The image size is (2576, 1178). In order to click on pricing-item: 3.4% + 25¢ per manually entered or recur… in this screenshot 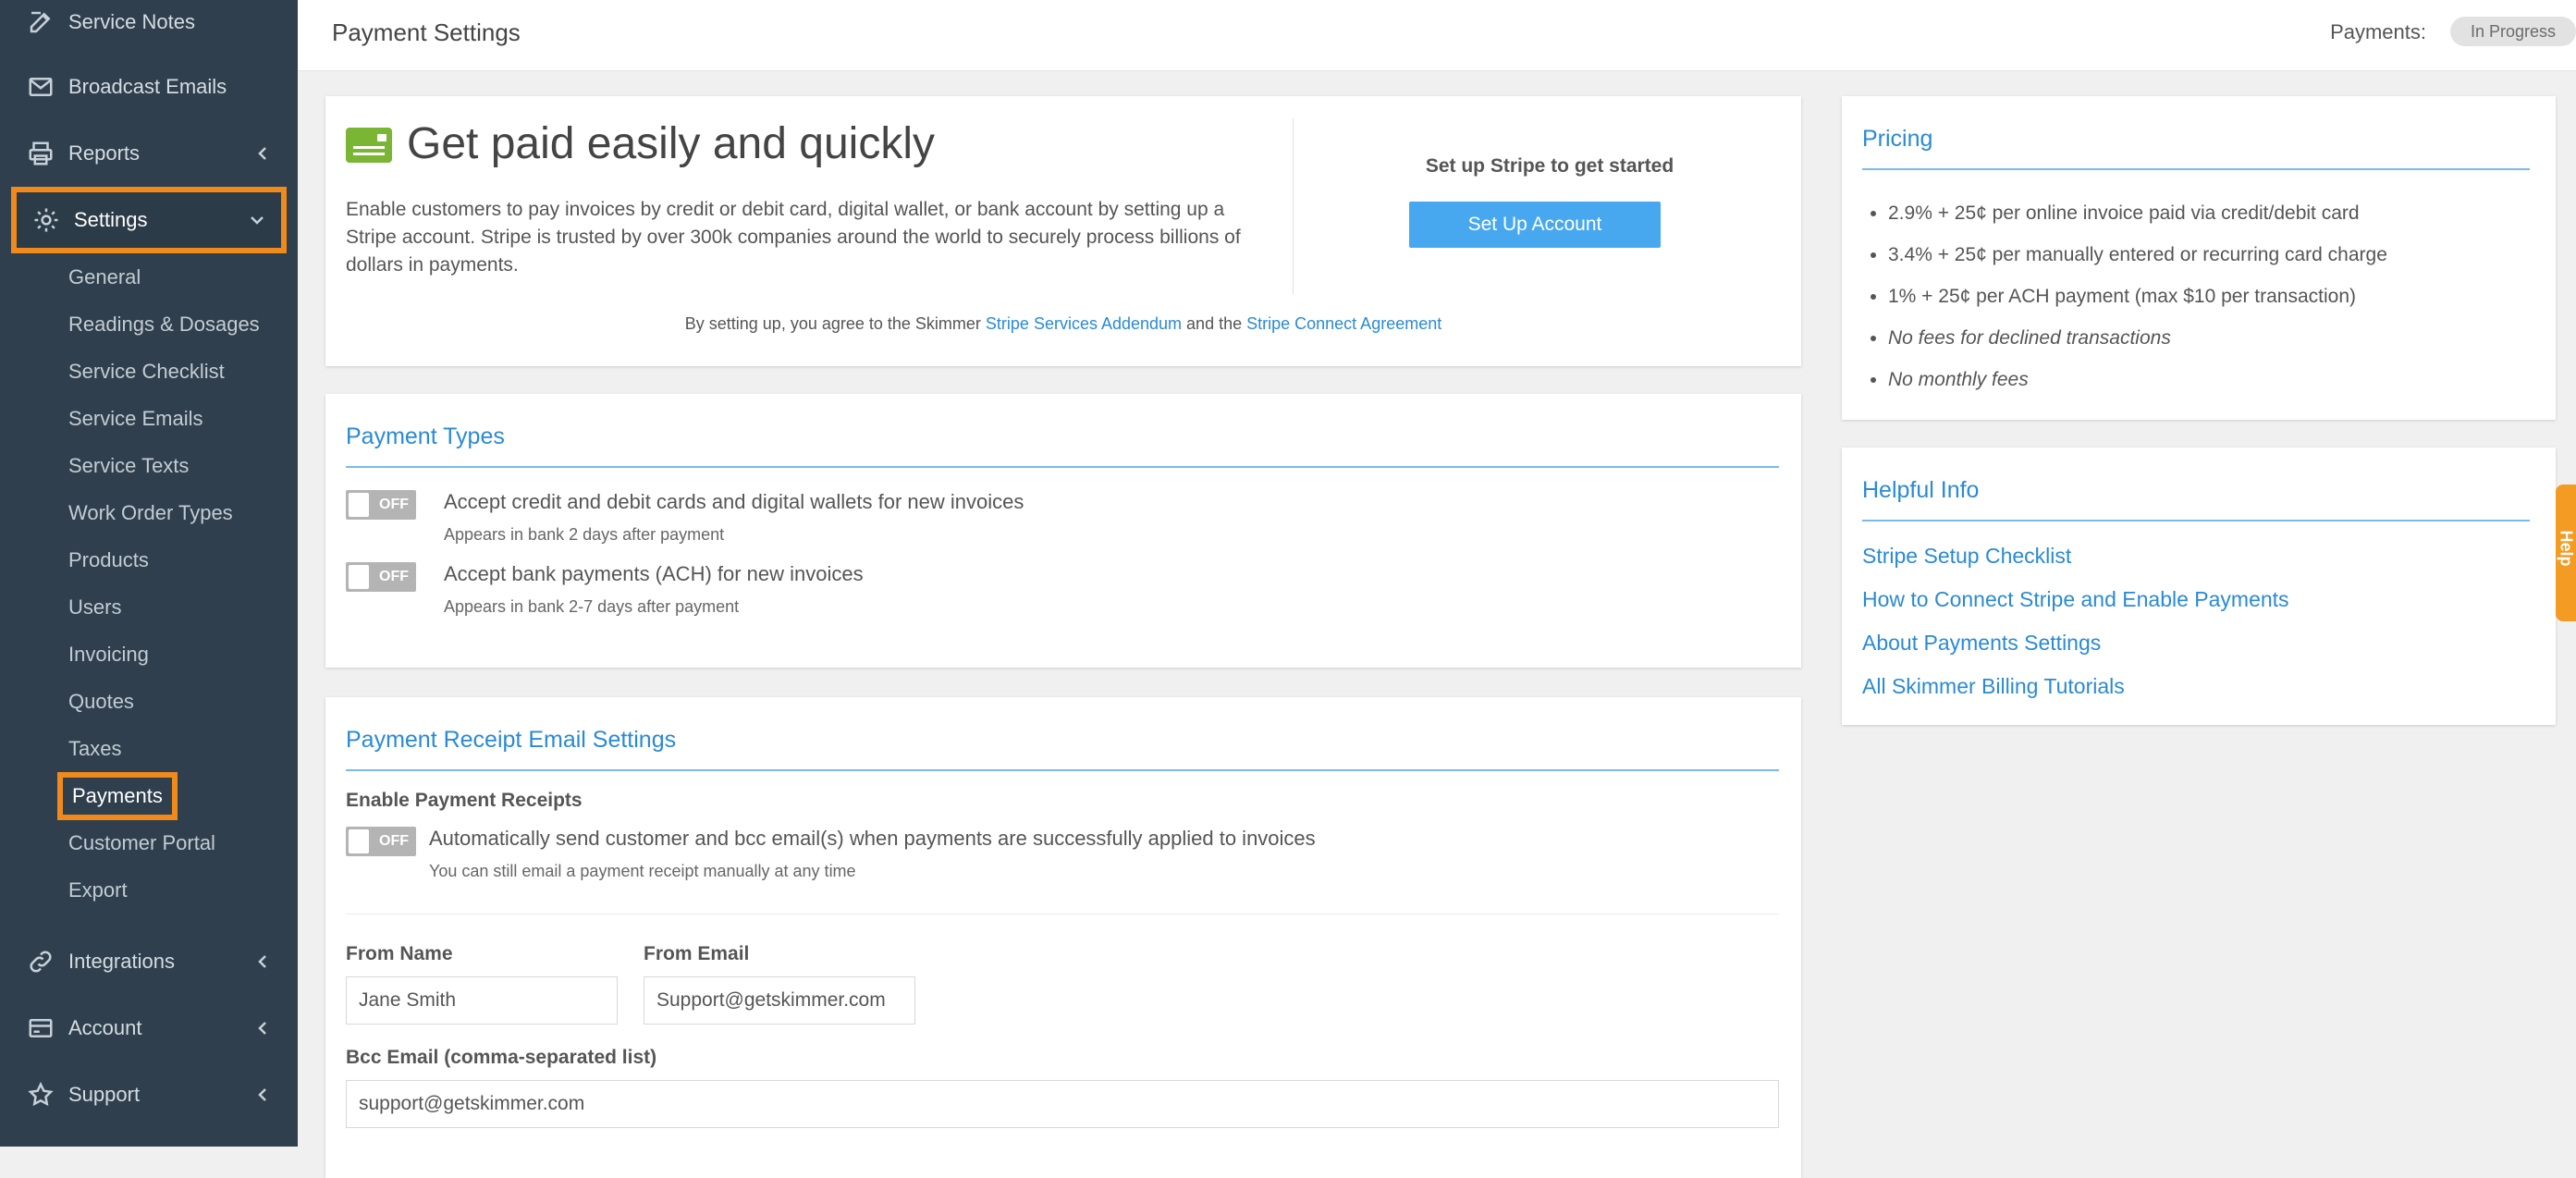, I will do `click(2137, 255)`.